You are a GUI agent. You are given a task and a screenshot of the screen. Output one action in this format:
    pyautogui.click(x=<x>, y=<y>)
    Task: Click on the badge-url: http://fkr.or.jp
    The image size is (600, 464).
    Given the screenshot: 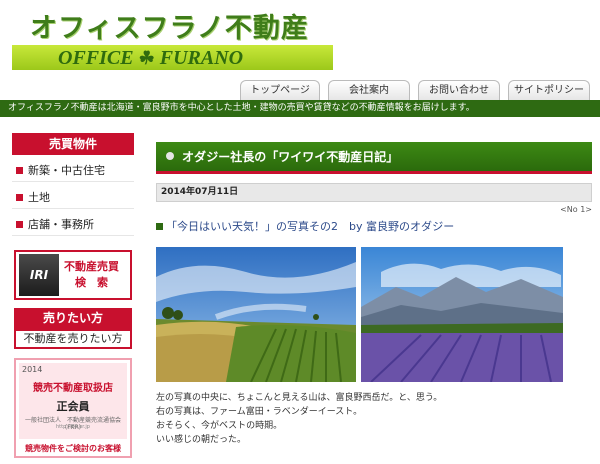 What is the action you would take?
    pyautogui.click(x=73, y=427)
    